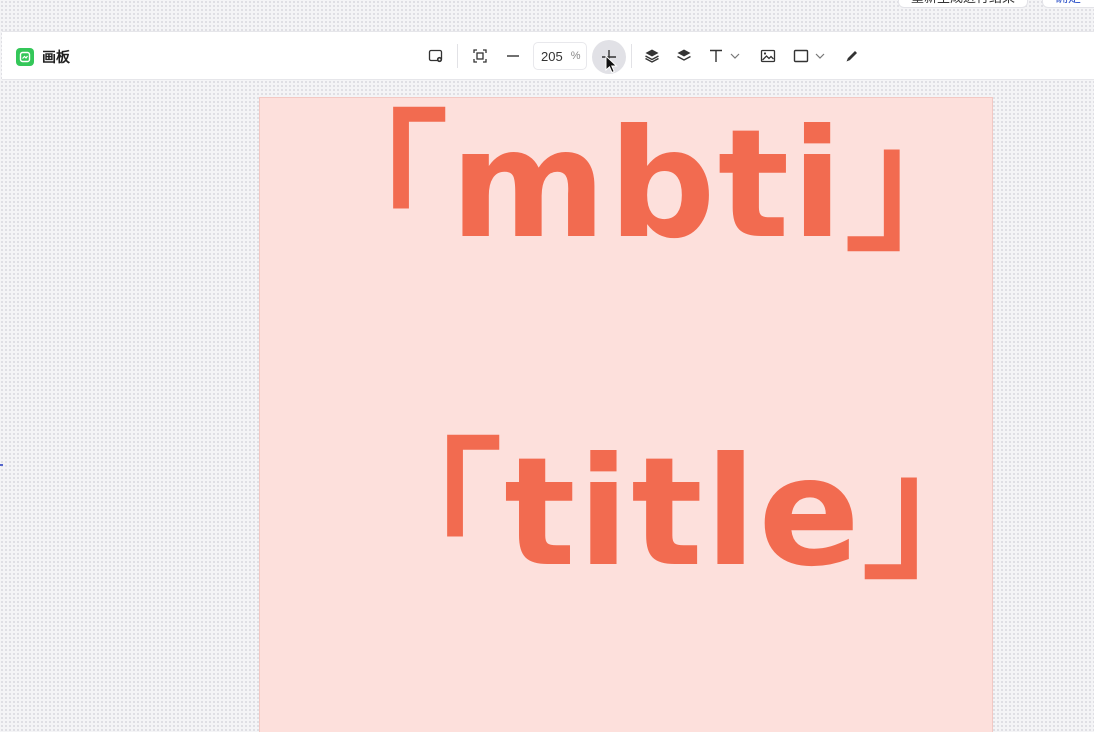 The height and width of the screenshot is (732, 1094). I want to click on app-title: 画板, so click(43, 57).